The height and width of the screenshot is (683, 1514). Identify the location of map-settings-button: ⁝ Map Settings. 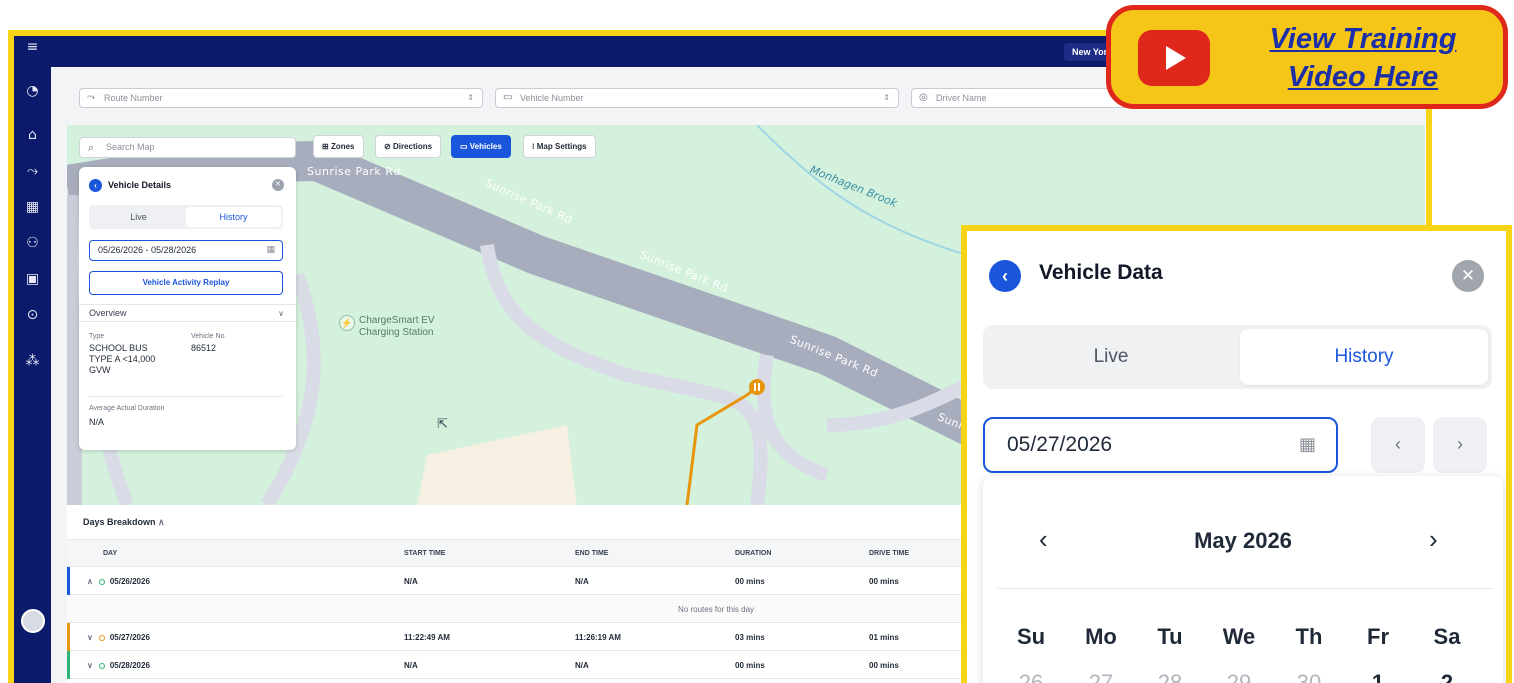
(559, 146).